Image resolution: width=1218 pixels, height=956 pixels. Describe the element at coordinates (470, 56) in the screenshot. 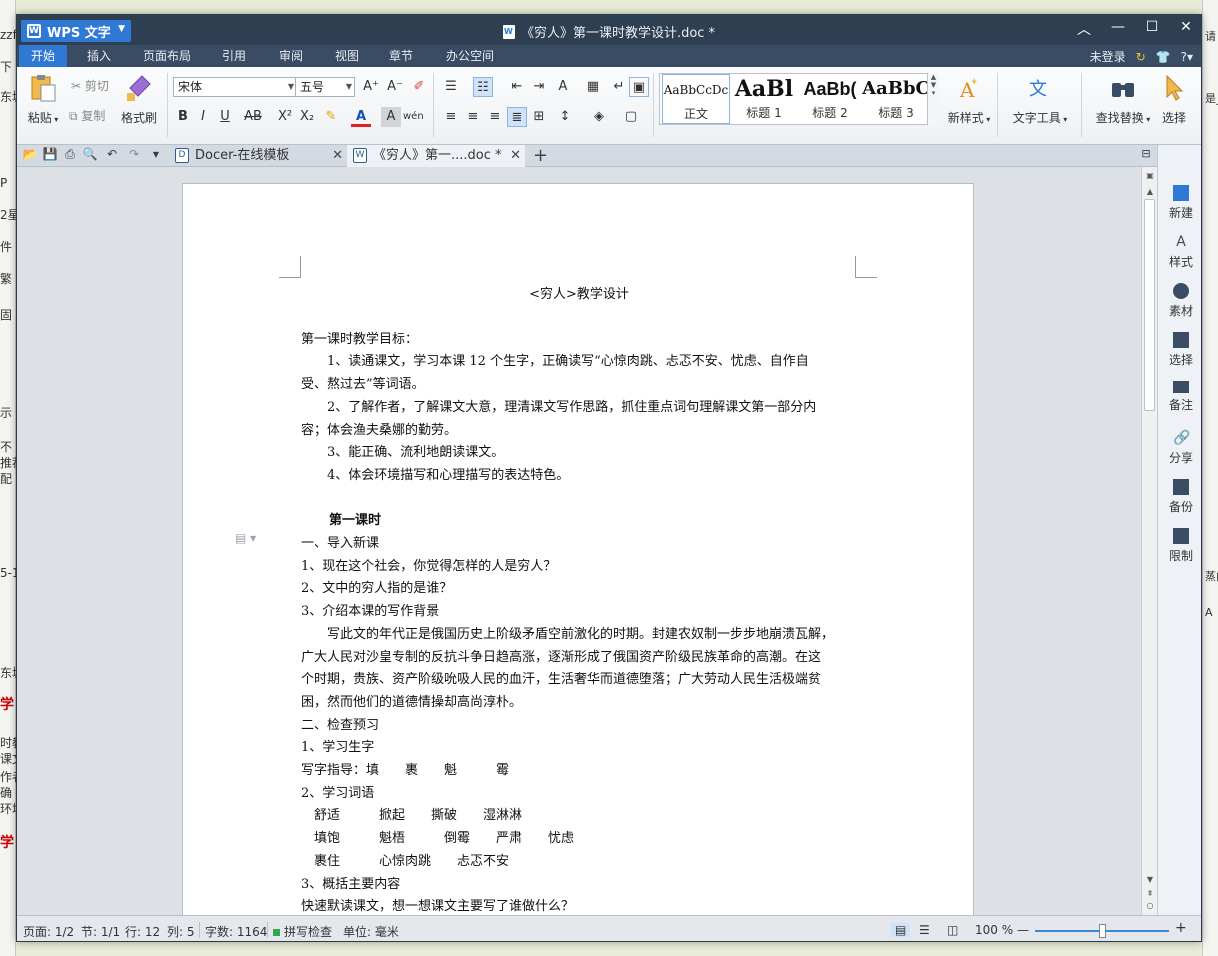

I see `tab-office-space: 办公空间` at that location.